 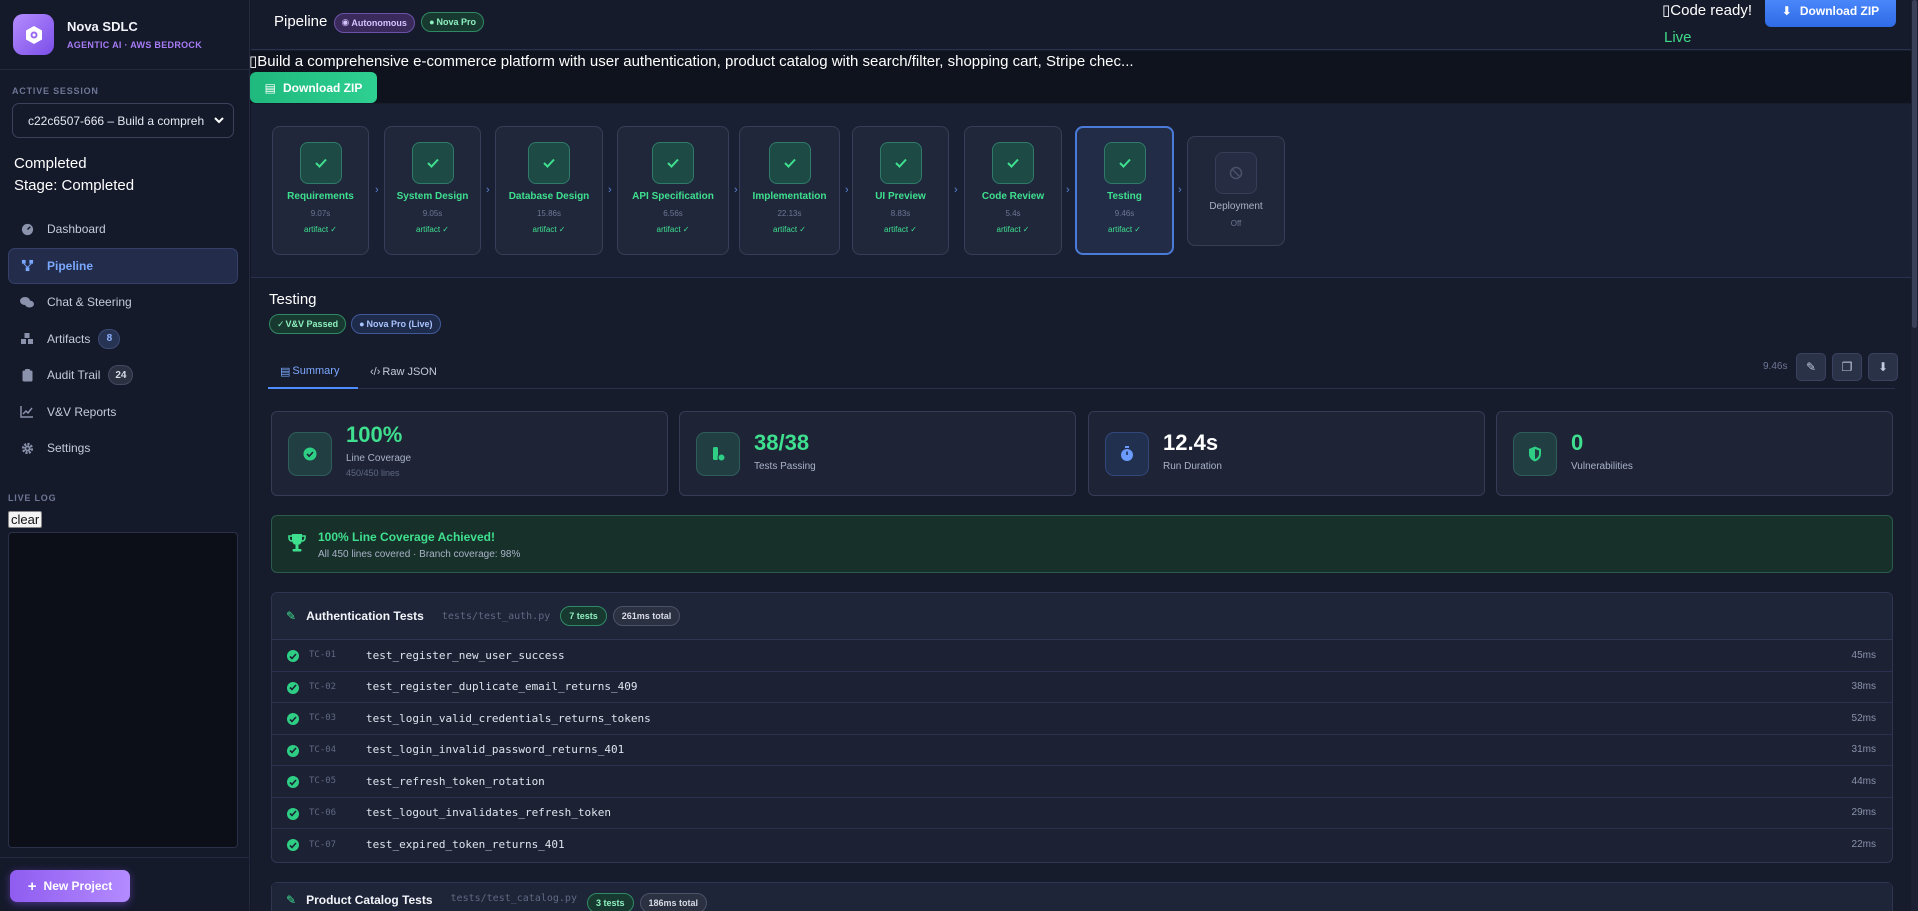 What do you see at coordinates (646, 616) in the screenshot?
I see `test-total-badge: 261ms total` at bounding box center [646, 616].